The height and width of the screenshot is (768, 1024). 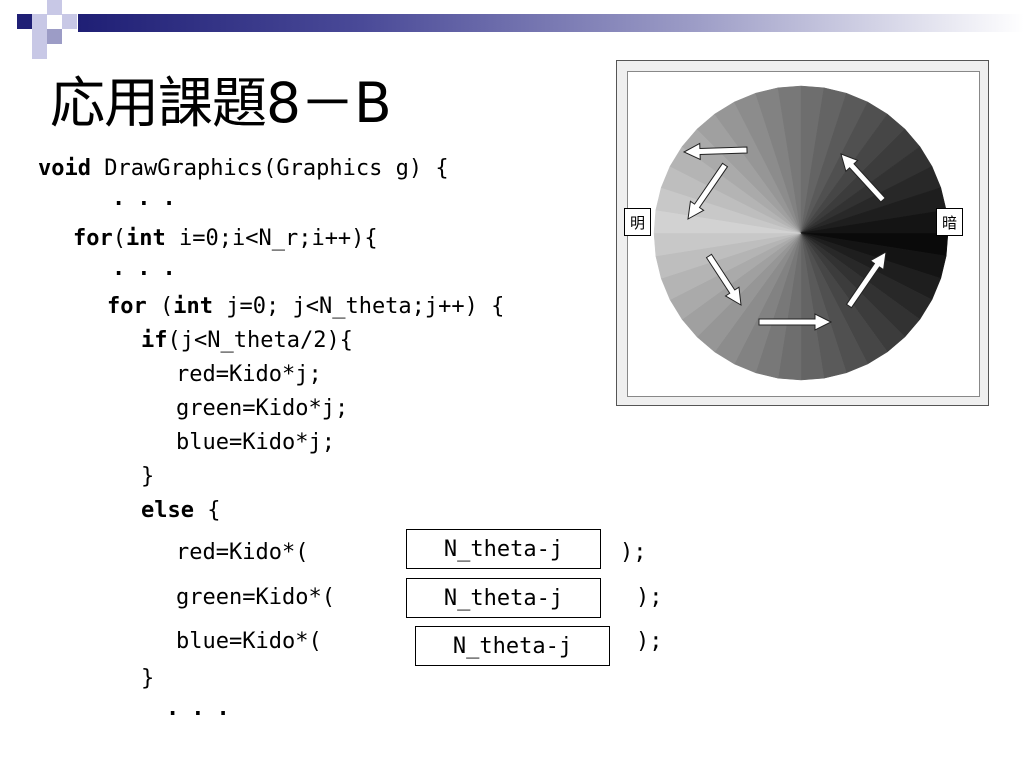 What do you see at coordinates (638, 222) in the screenshot?
I see `label-bright: 明` at bounding box center [638, 222].